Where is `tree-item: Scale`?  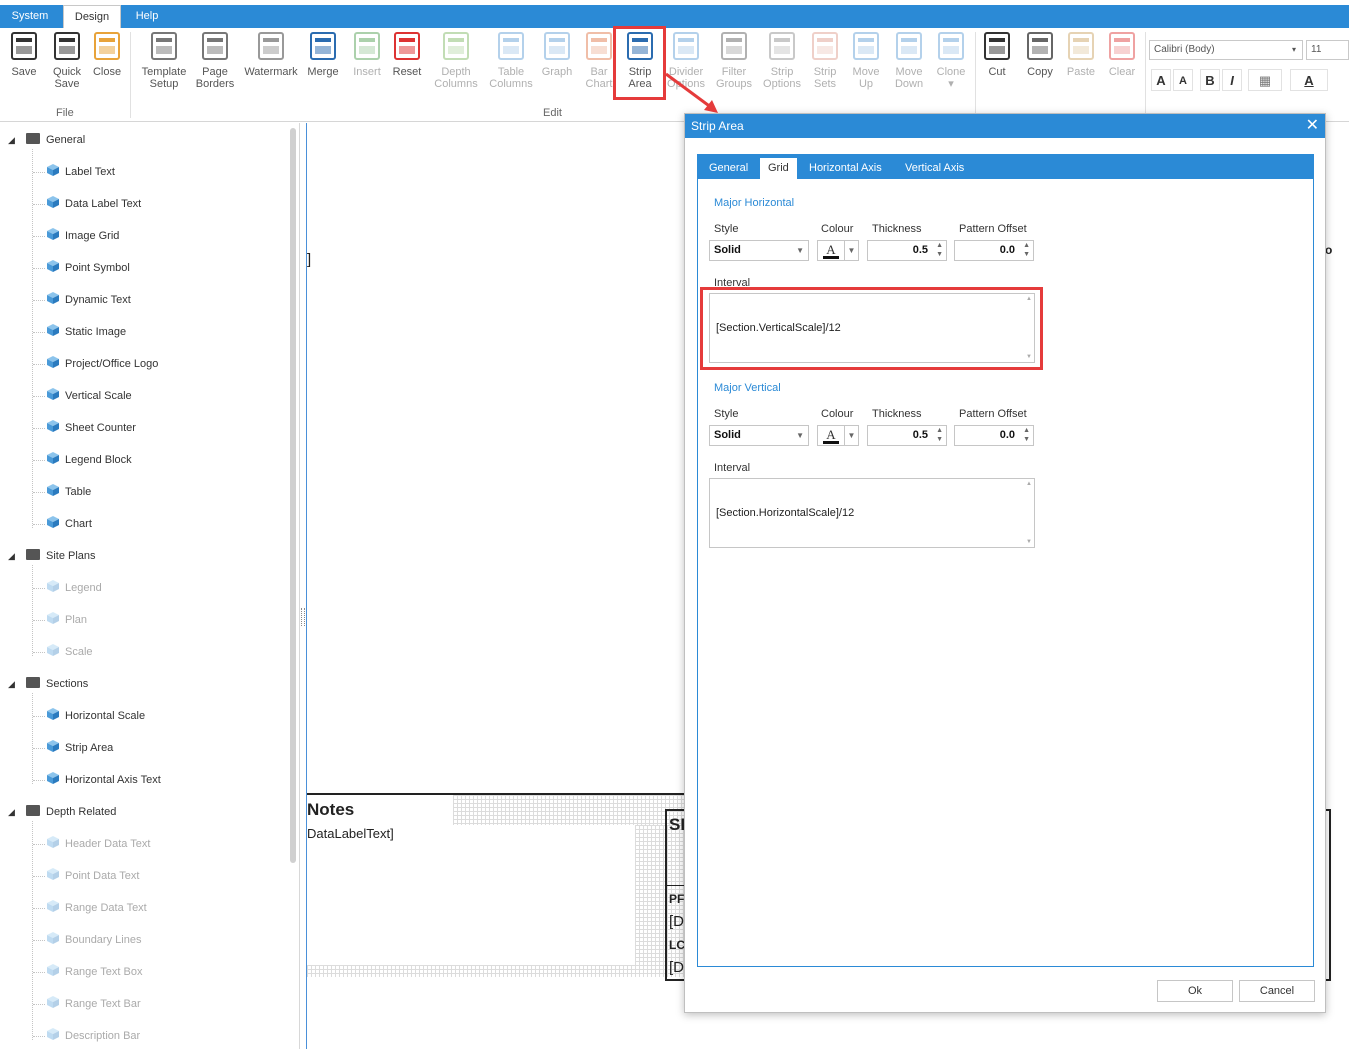
tree-item: Scale is located at coordinates (69, 652).